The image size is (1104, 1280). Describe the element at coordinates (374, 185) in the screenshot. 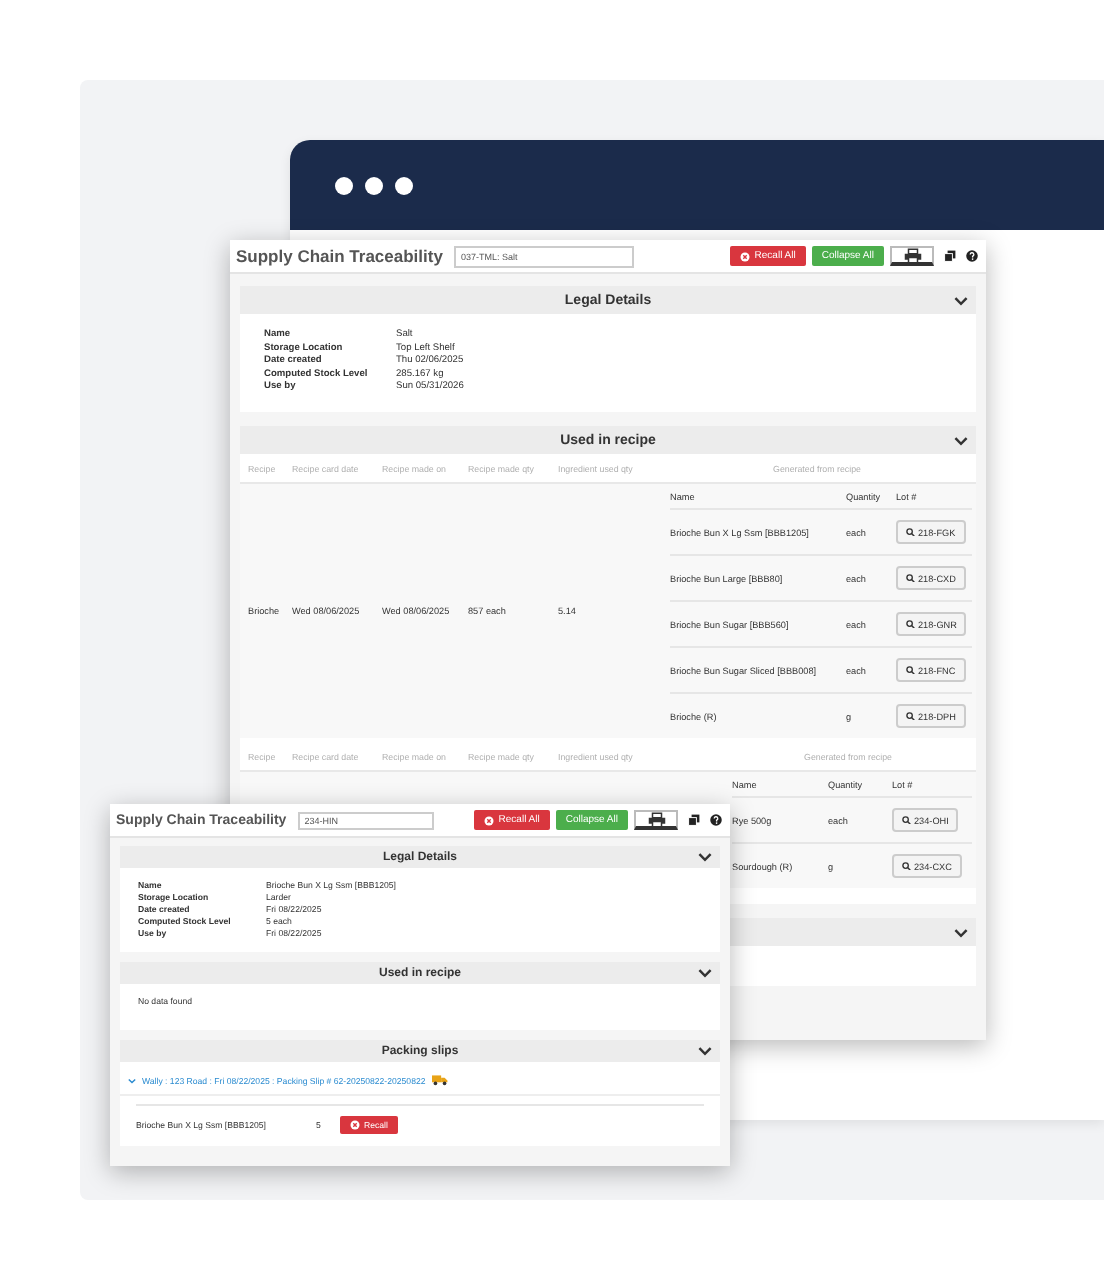

I see `window-dots-icon` at that location.